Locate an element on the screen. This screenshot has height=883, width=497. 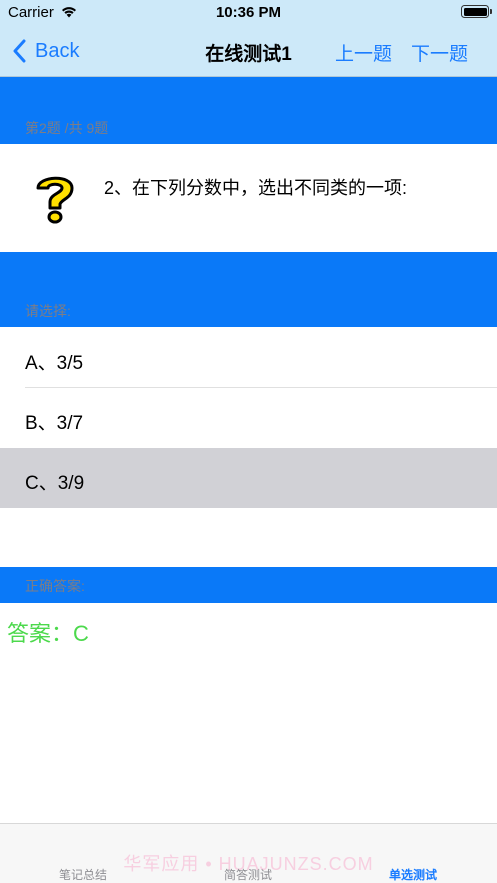
correct-answer-label: 正确答案: is located at coordinates (55, 586).